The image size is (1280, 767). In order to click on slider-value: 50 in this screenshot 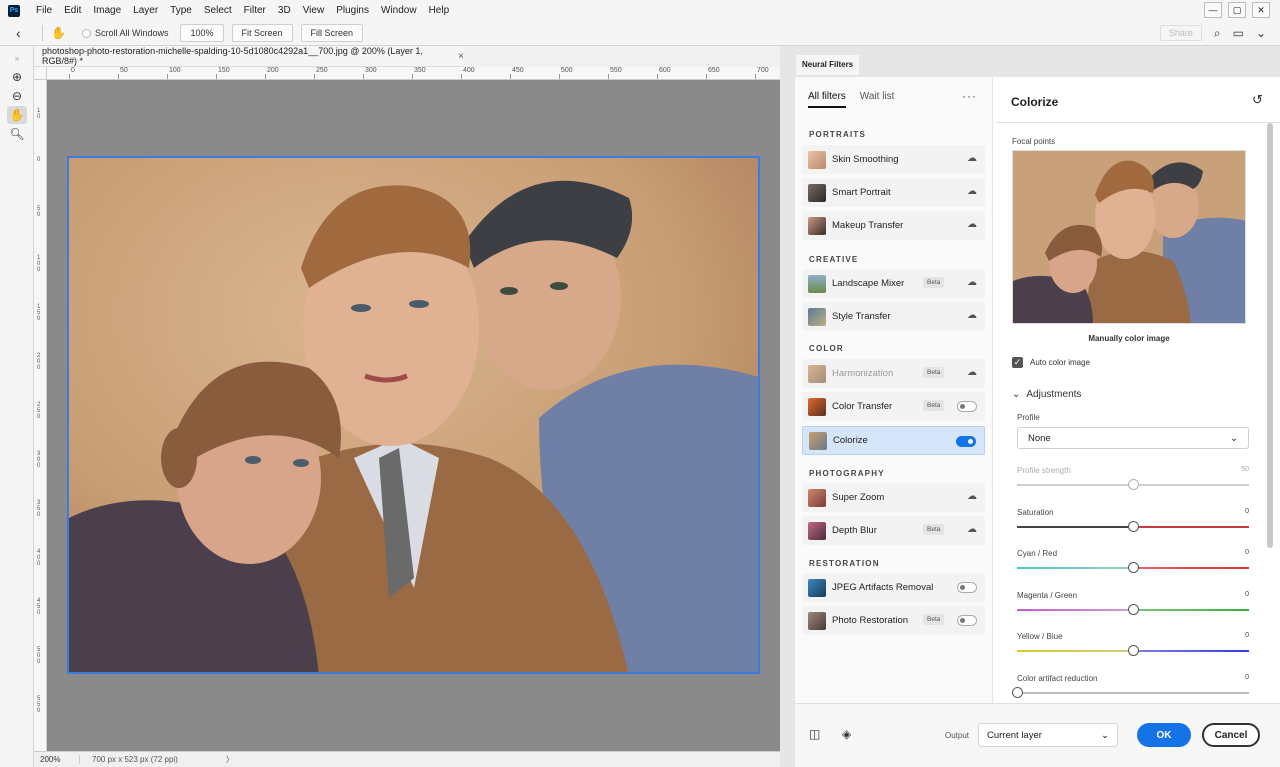, I will do `click(1245, 469)`.